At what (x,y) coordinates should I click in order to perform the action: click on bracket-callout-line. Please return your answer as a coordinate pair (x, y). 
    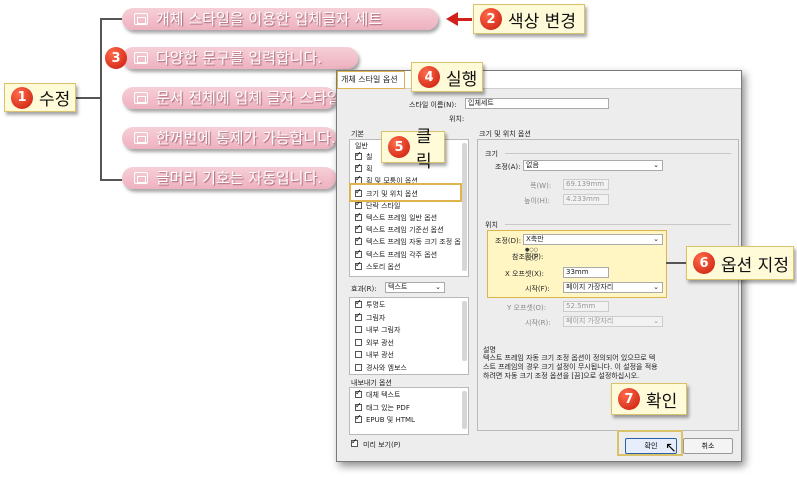
    Looking at the image, I should click on (88, 98).